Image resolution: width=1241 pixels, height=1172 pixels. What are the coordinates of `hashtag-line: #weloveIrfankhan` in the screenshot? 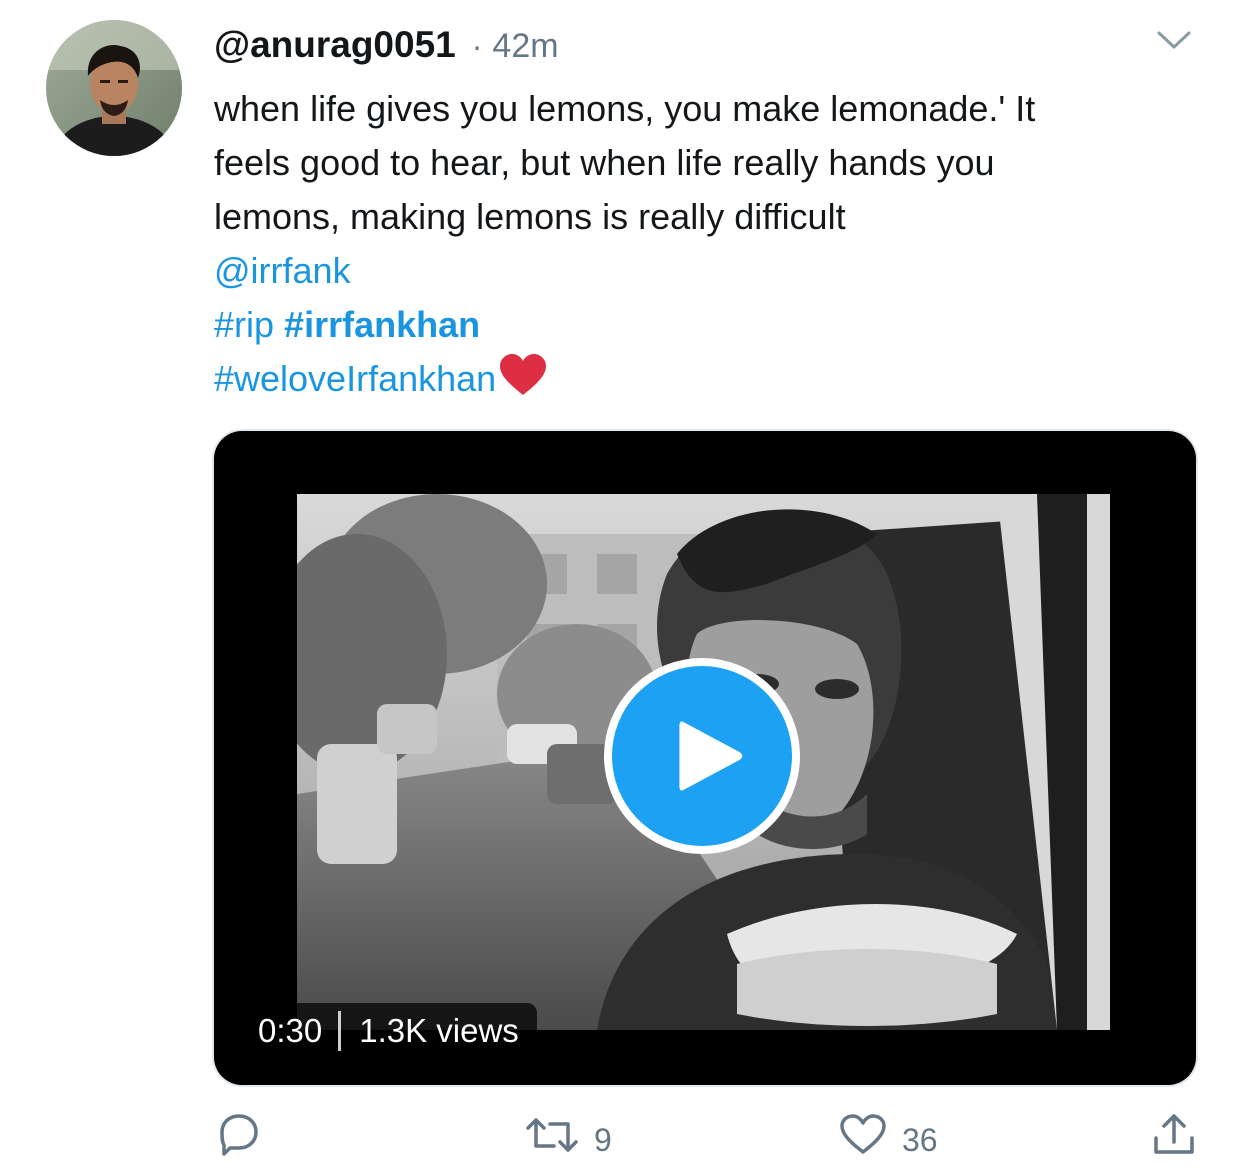 It's located at (714, 379).